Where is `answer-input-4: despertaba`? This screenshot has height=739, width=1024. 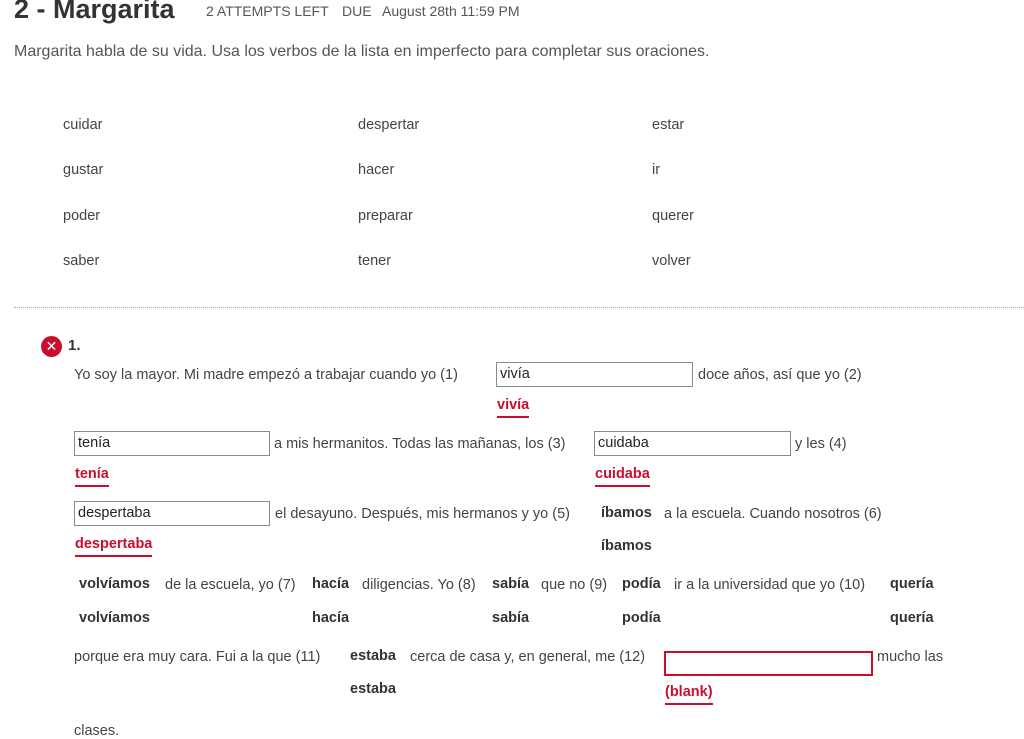 answer-input-4: despertaba is located at coordinates (172, 513).